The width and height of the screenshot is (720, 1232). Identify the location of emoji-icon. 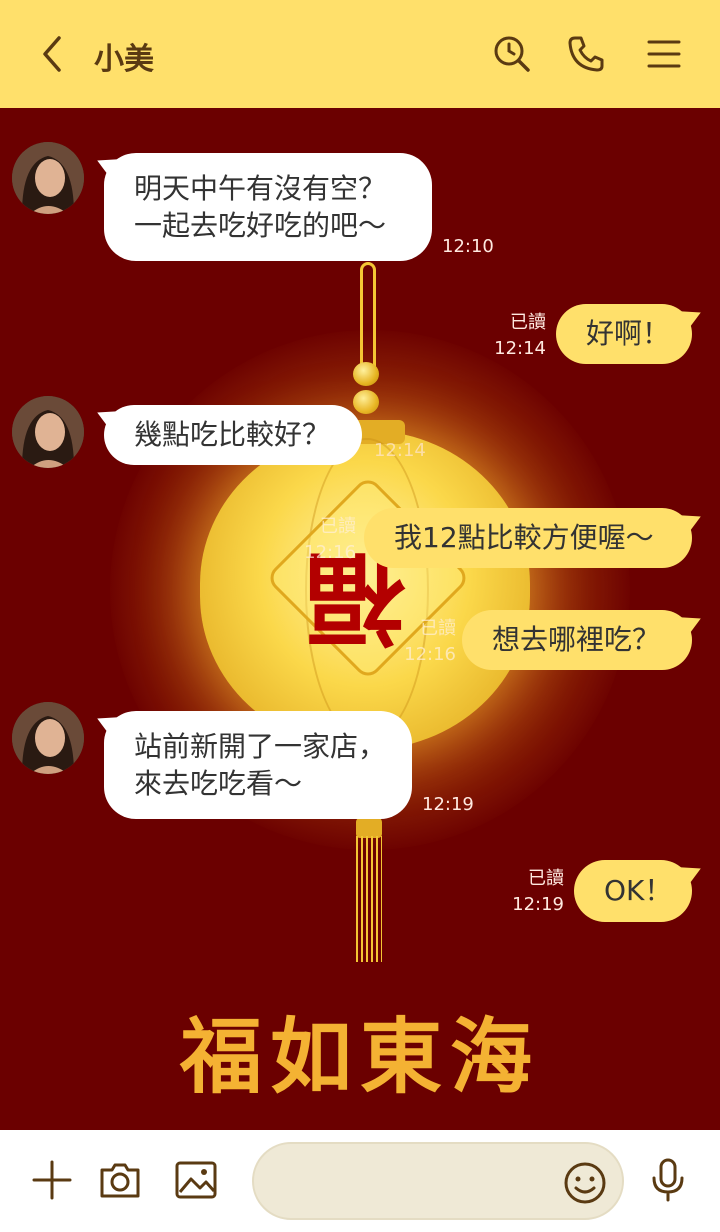
(585, 1183).